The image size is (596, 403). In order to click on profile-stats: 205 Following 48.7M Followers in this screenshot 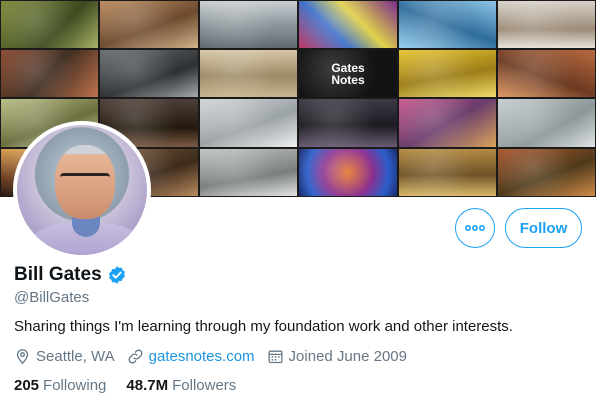, I will do `click(135, 385)`.